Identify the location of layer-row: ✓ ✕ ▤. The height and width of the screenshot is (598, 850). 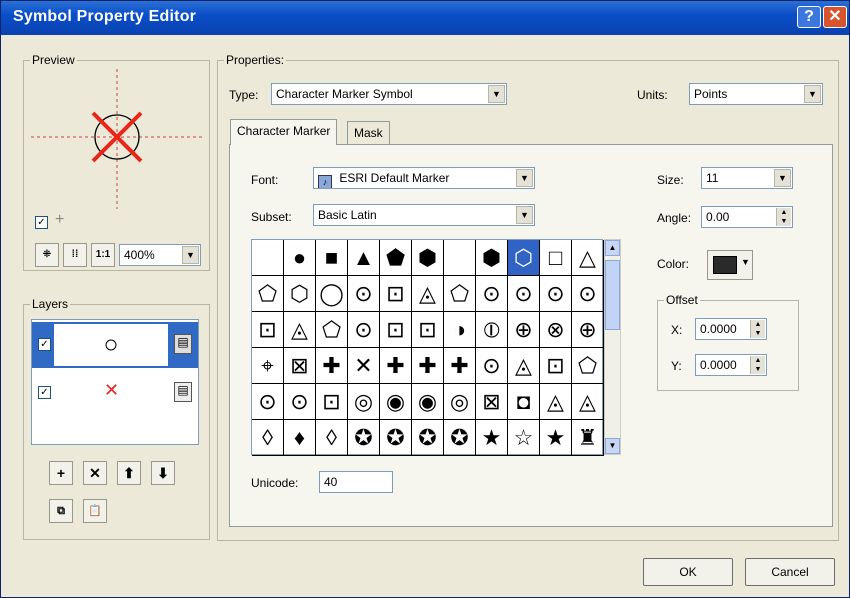
(115, 393).